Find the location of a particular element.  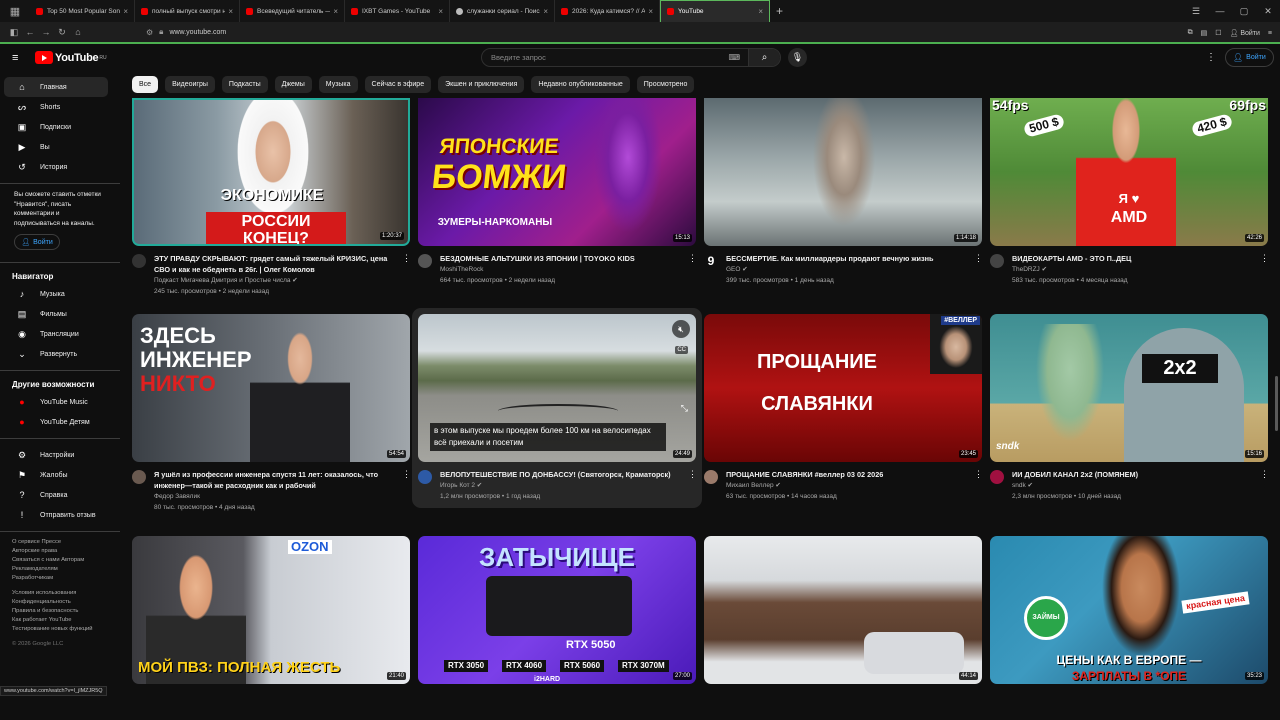

video-thumbnail: 54fps 500 $ 69fps 420 $ Я ♥ AMD 42:26 is located at coordinates (1129, 172).